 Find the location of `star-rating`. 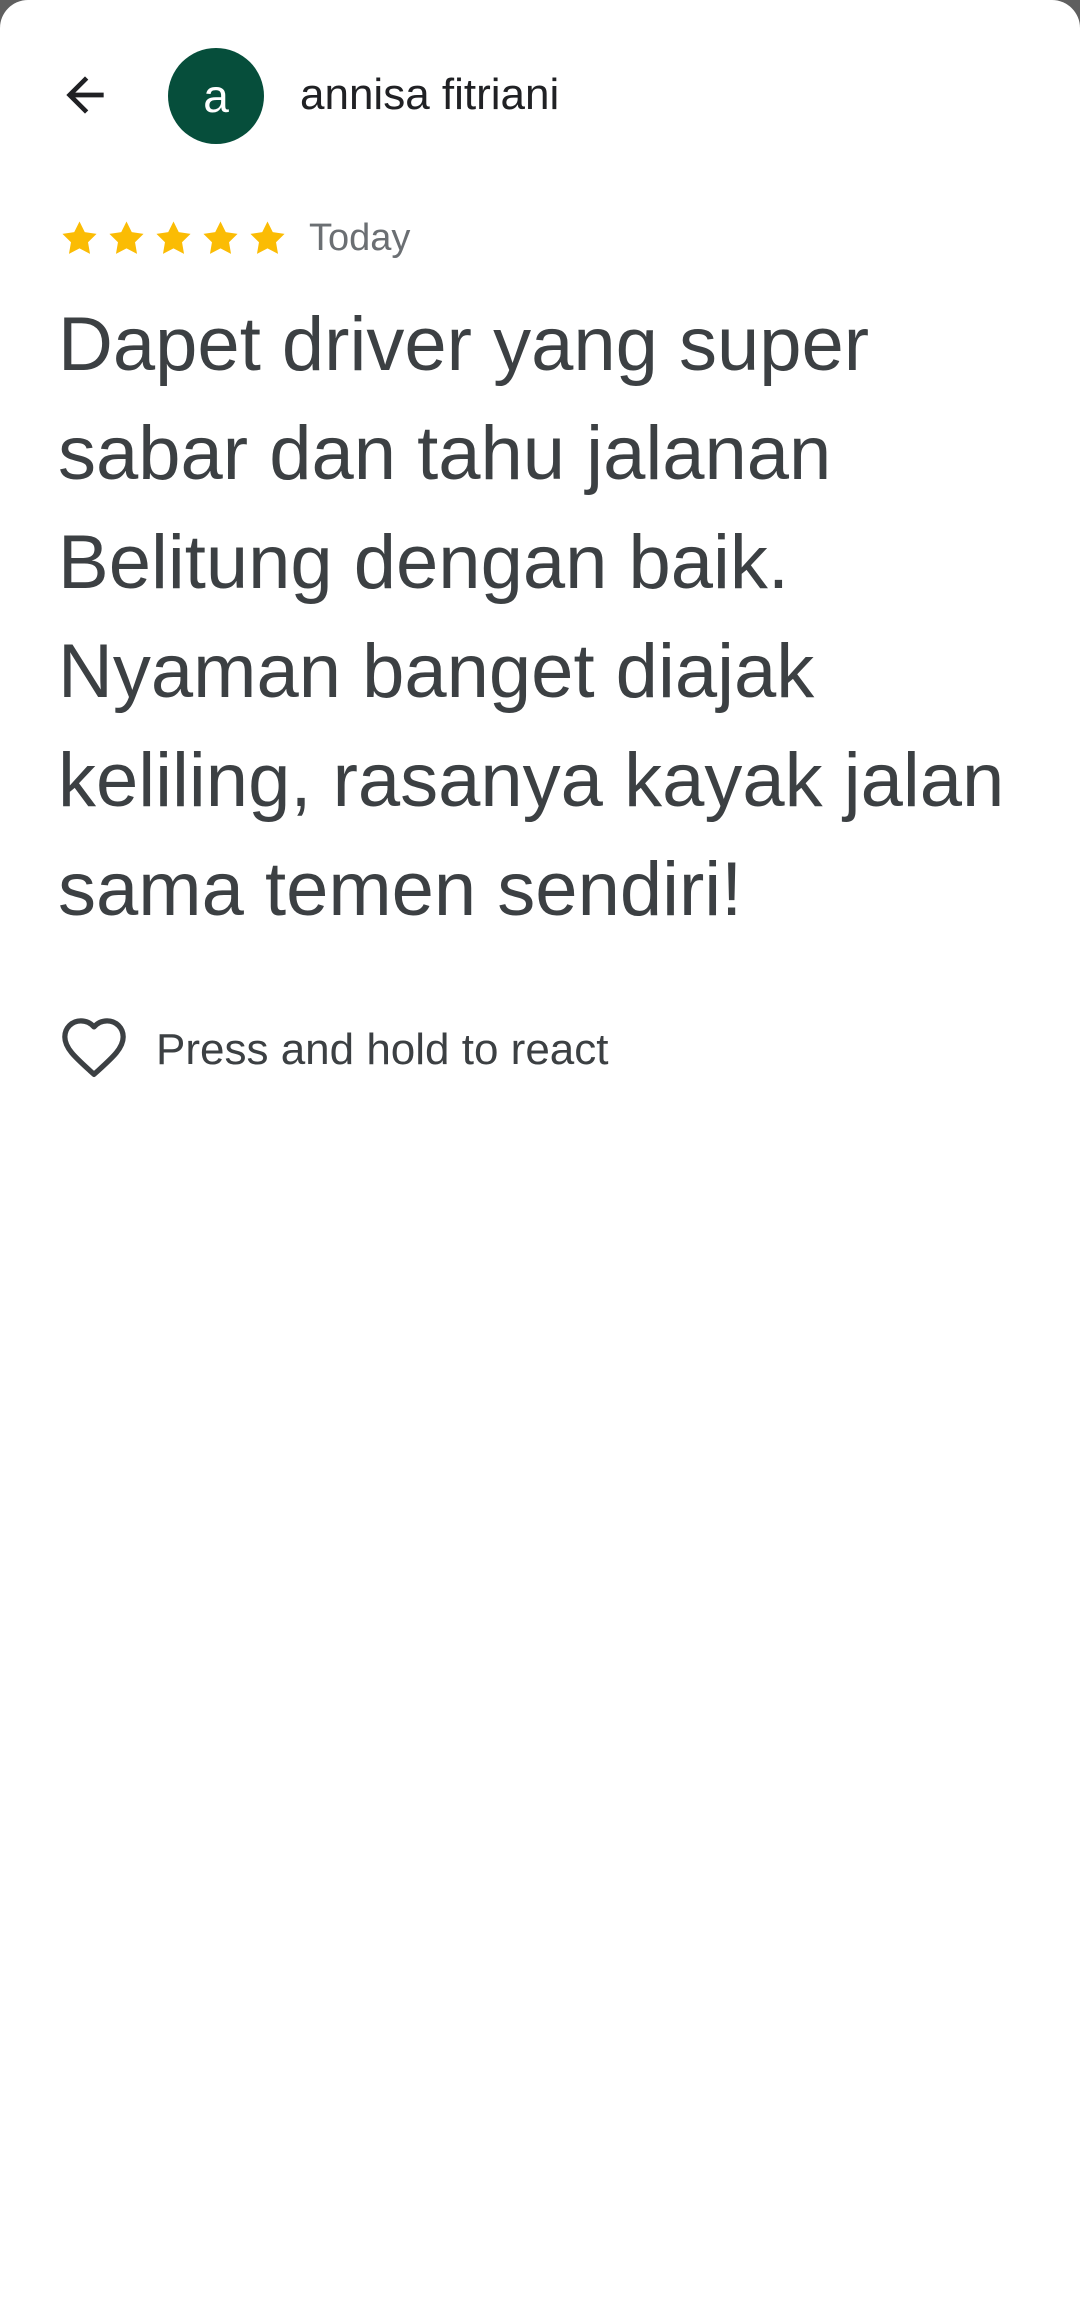

star-rating is located at coordinates (173, 238).